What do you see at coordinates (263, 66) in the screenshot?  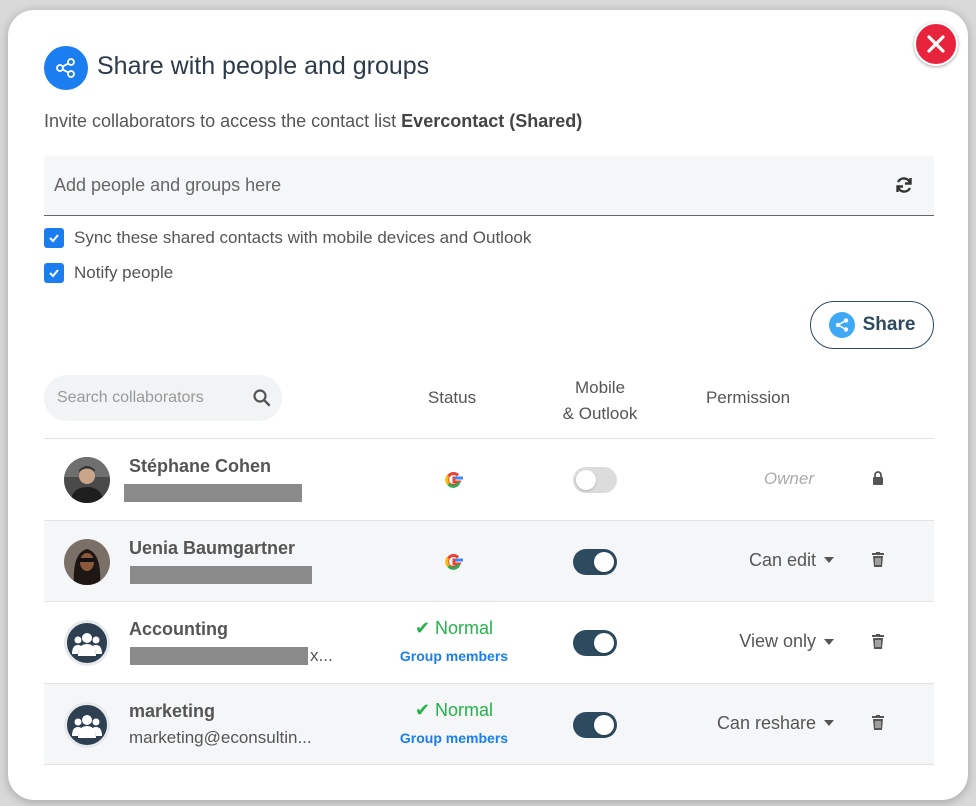 I see `dialog-title: Share with people and groups` at bounding box center [263, 66].